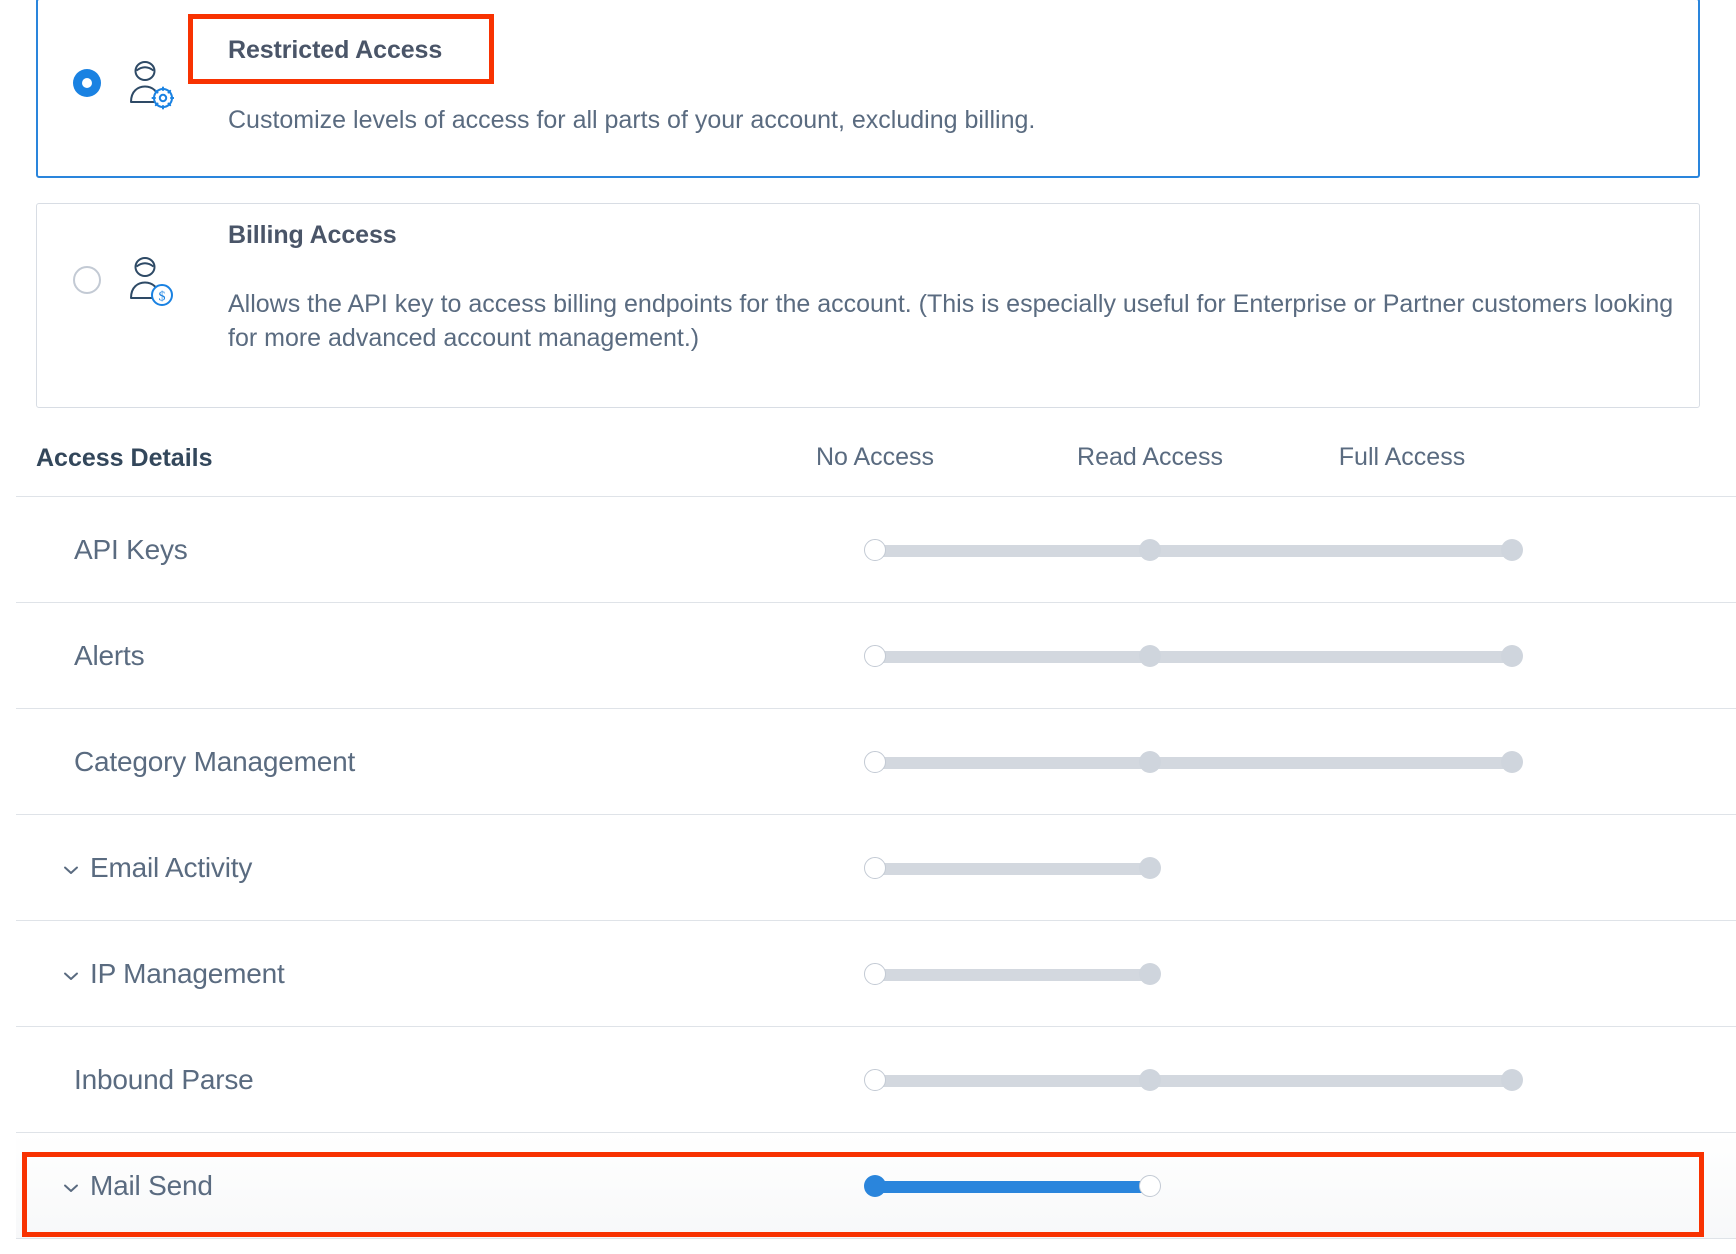 The width and height of the screenshot is (1736, 1254). Describe the element at coordinates (171, 867) in the screenshot. I see `scope-label: Email Activity` at that location.